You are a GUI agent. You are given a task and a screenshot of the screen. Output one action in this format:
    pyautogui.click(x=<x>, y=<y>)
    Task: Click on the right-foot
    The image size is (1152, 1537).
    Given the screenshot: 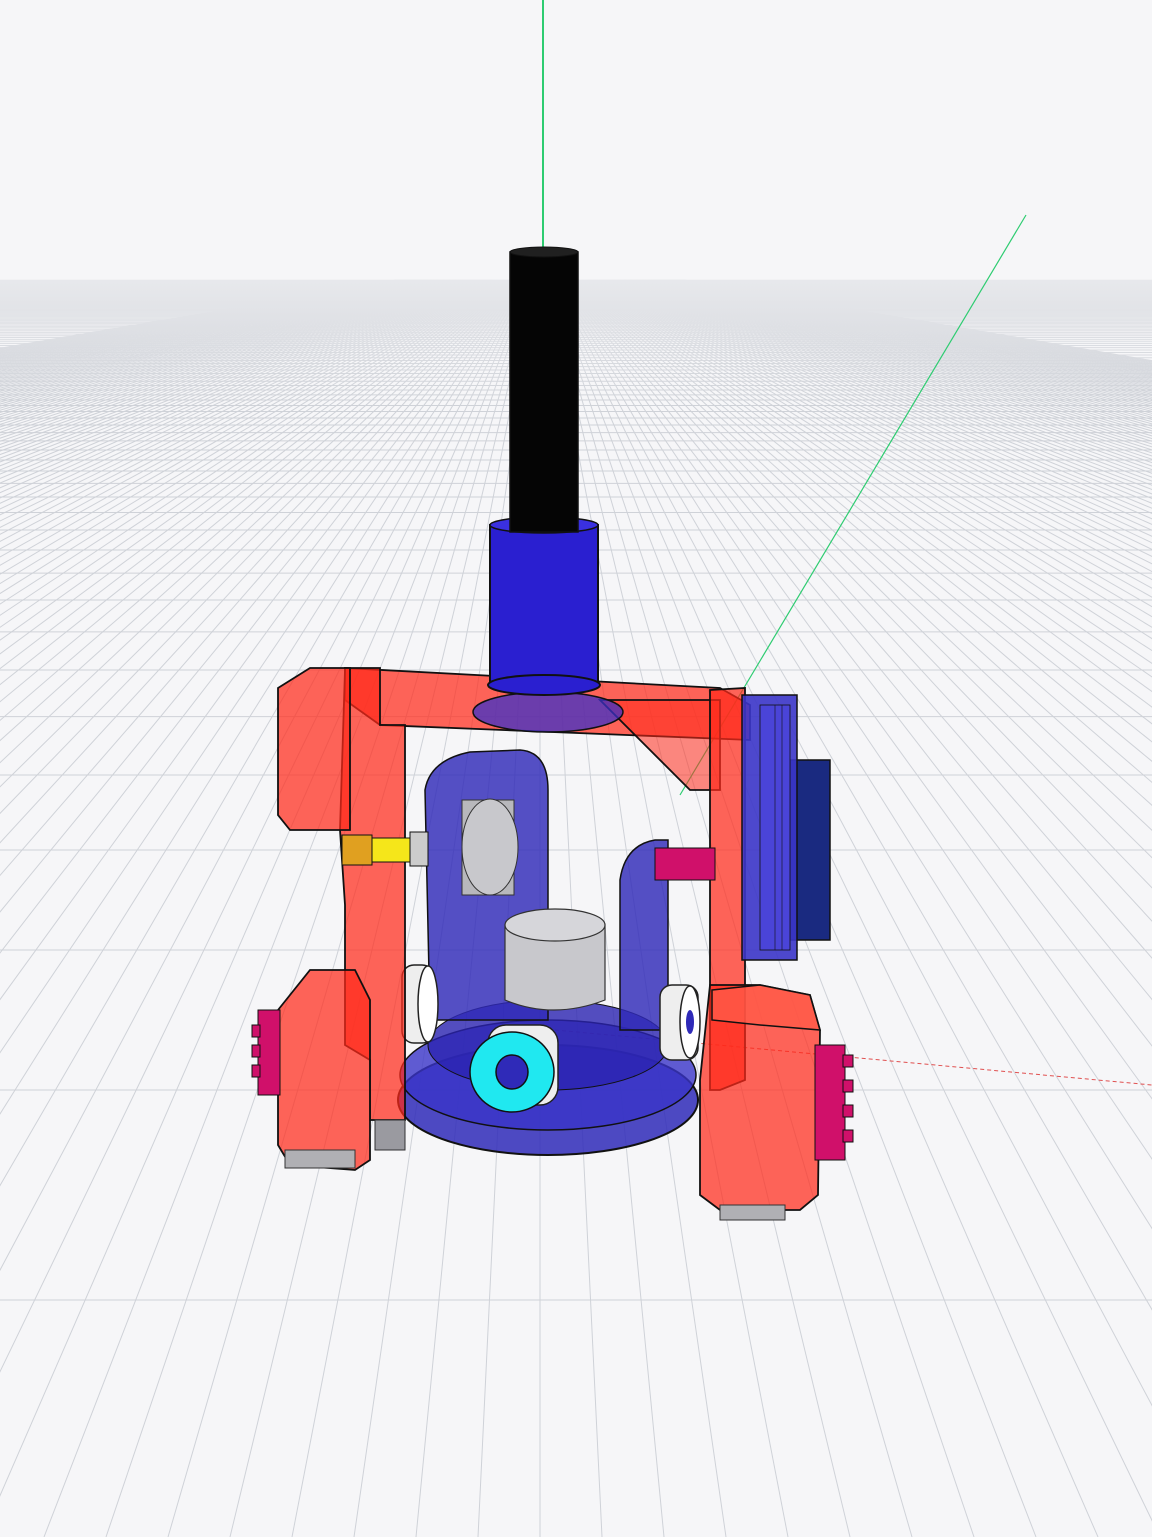 What is the action you would take?
    pyautogui.click(x=752, y=1212)
    